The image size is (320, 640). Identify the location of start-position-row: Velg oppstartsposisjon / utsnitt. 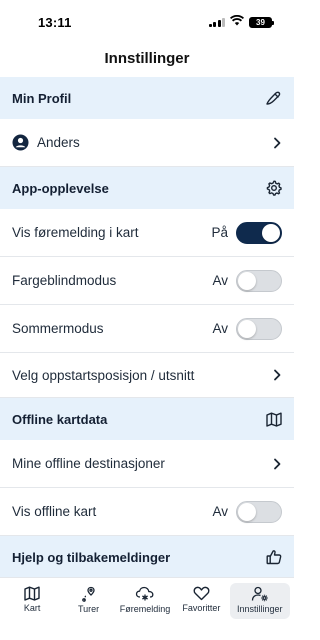
(147, 375).